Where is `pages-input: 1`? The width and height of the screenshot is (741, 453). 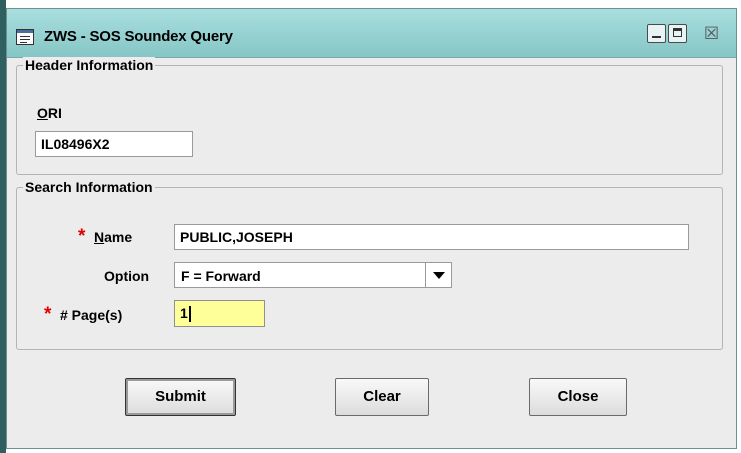 pages-input: 1 is located at coordinates (219, 313).